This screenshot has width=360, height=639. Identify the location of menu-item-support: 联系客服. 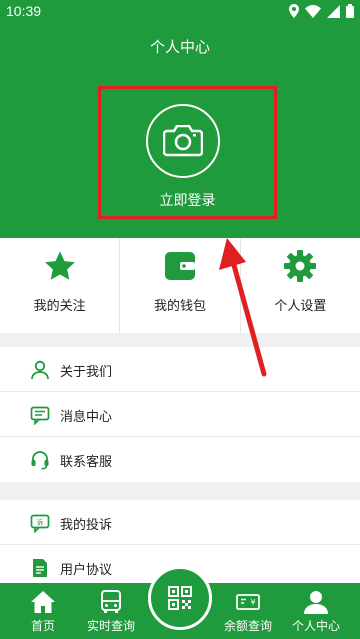
(180, 459).